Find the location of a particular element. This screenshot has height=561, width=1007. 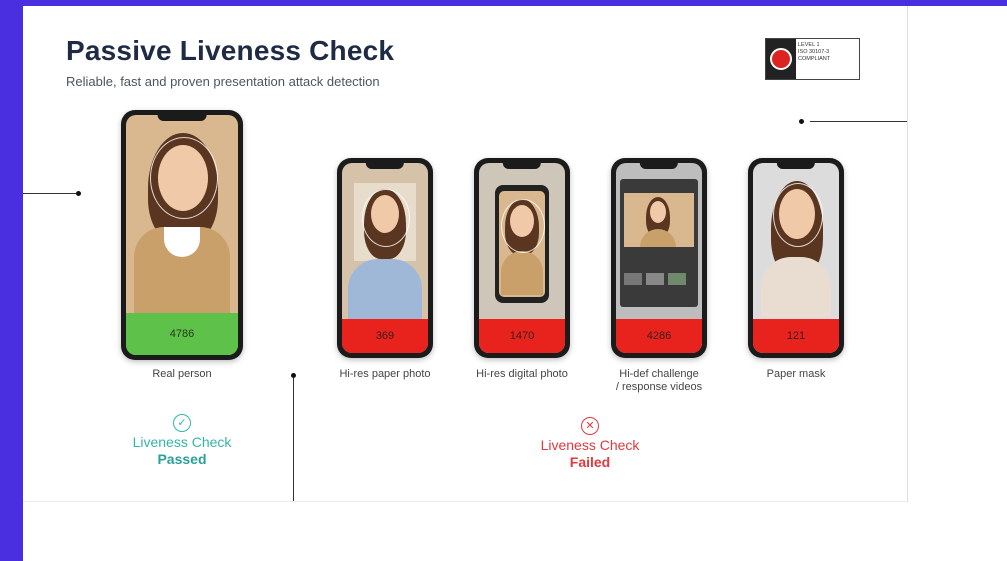

iso-compliance-badge: LEVEL 1 ISO 30107-3 COMPLIANT is located at coordinates (812, 59).